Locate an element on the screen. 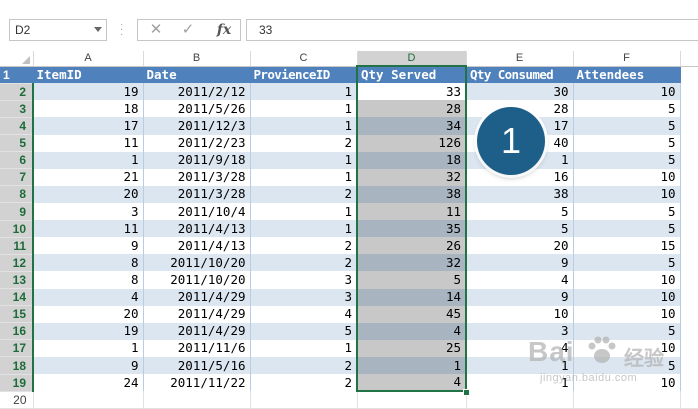 This screenshot has width=698, height=409. column-header-a: A is located at coordinates (88, 59).